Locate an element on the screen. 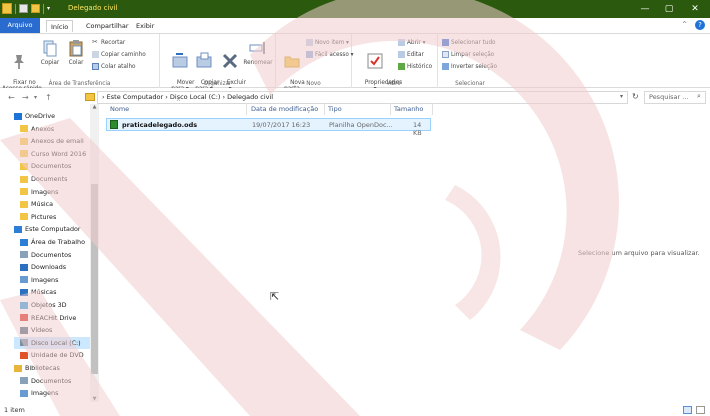  edit-button: Editar is located at coordinates (411, 55).